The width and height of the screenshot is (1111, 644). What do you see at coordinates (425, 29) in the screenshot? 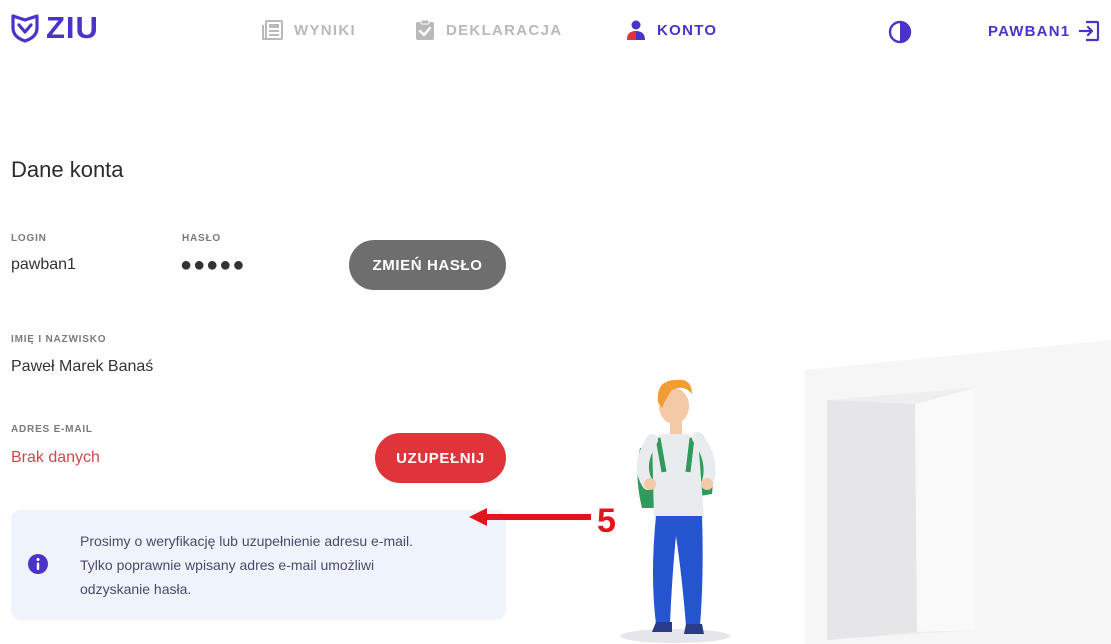
I see `clipboard-check-icon` at bounding box center [425, 29].